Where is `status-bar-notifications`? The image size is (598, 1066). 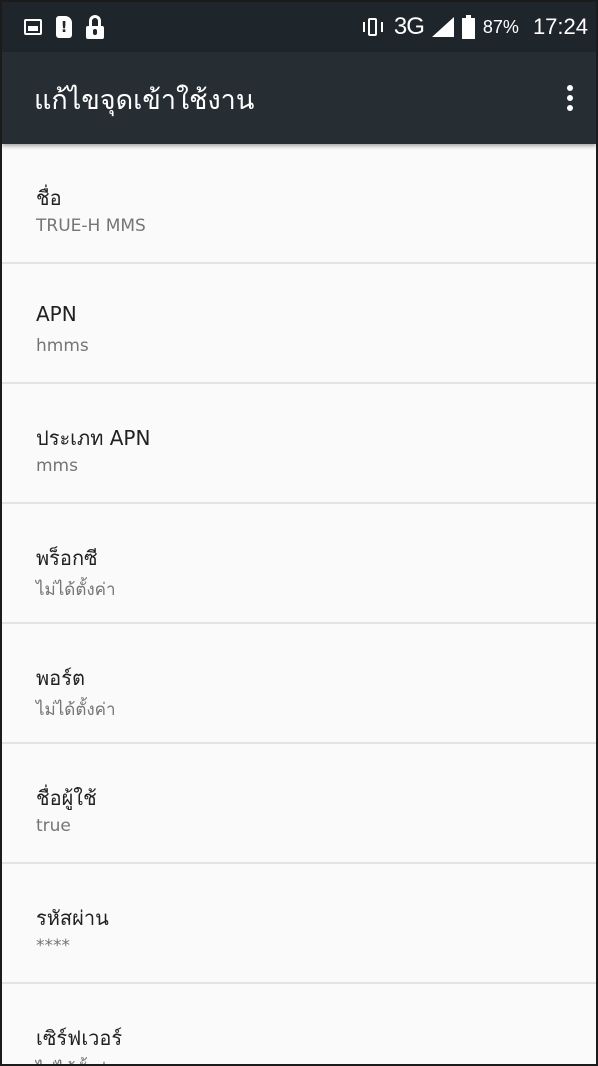
status-bar-notifications is located at coordinates (64, 27).